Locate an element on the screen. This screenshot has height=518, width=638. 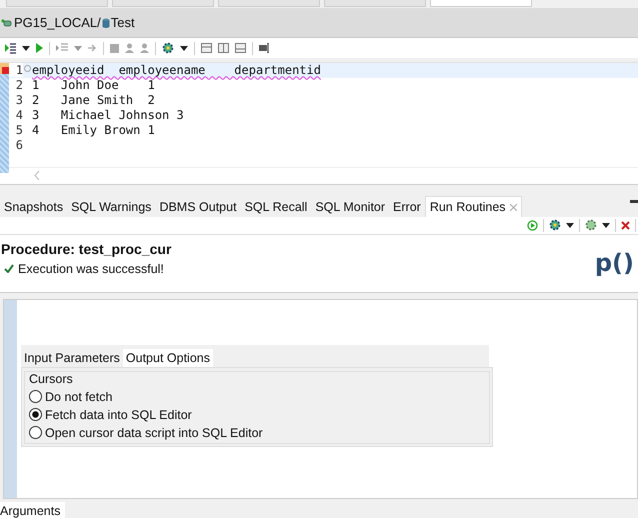
stop-icon is located at coordinates (114, 48).